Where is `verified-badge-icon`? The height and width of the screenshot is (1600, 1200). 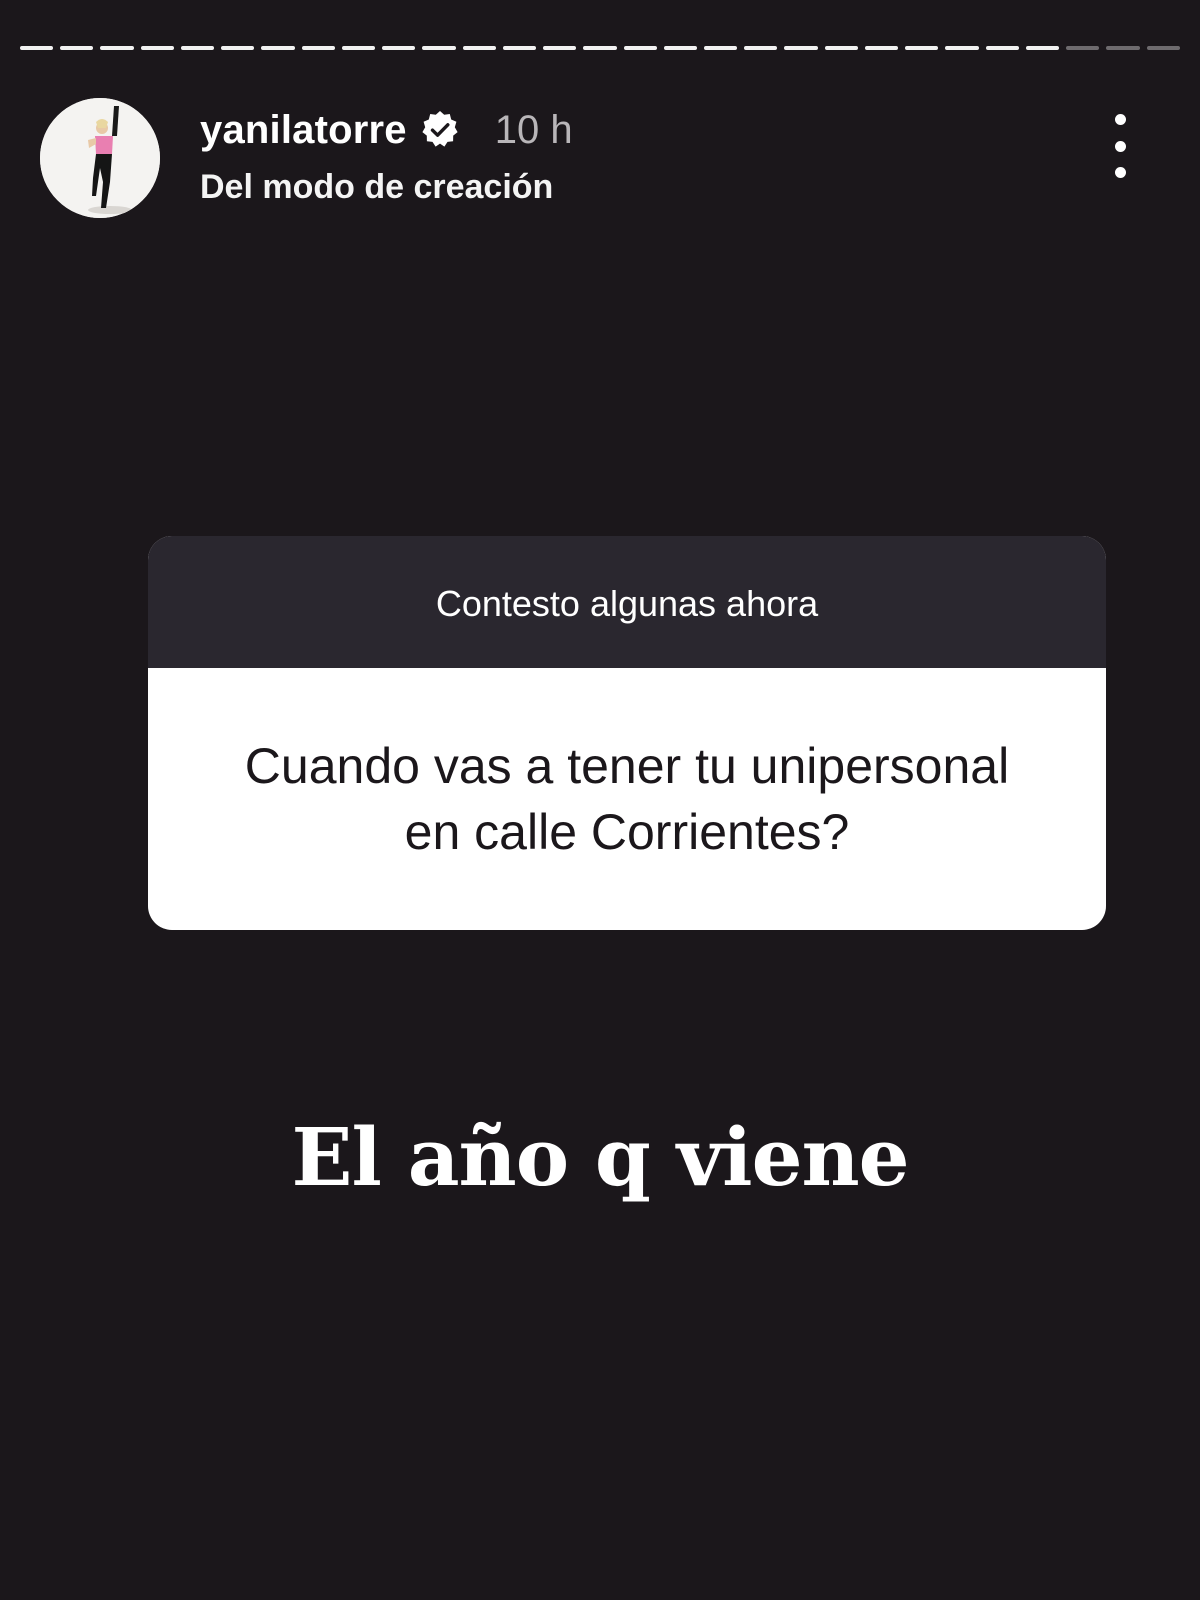
verified-badge-icon is located at coordinates (440, 130).